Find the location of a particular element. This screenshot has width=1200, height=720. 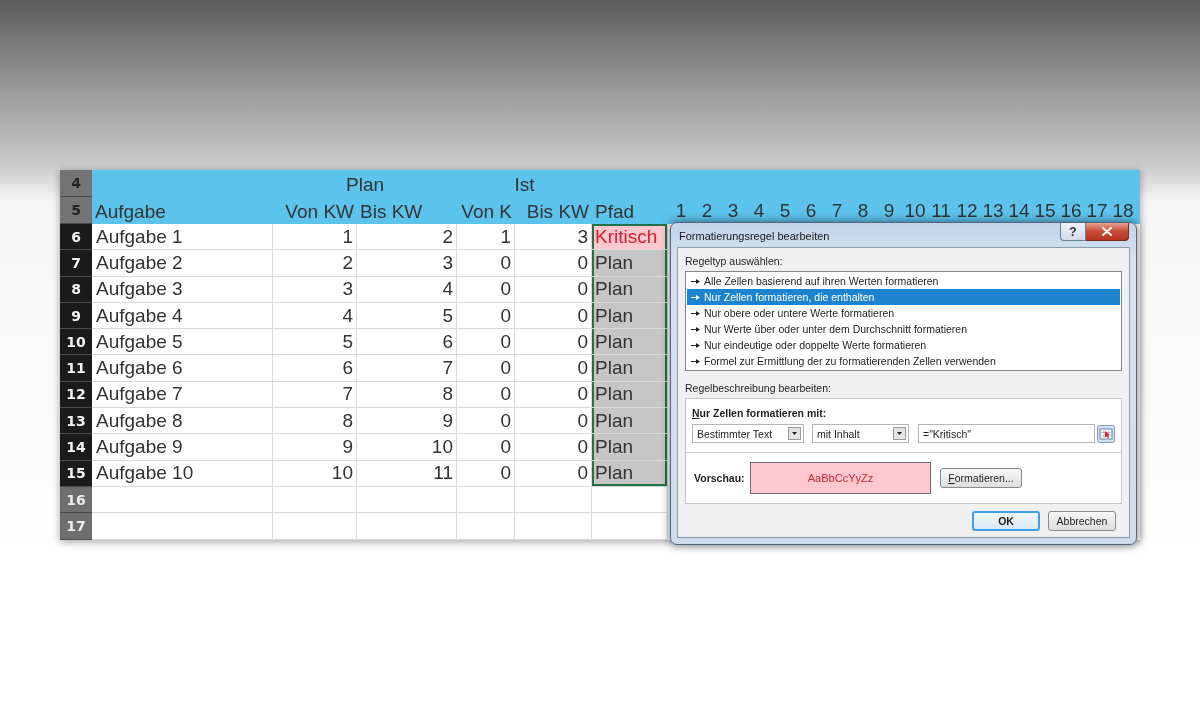

rule-type-item: Nur eindeutige oder doppelte Werte formatieren is located at coordinates (903, 345).